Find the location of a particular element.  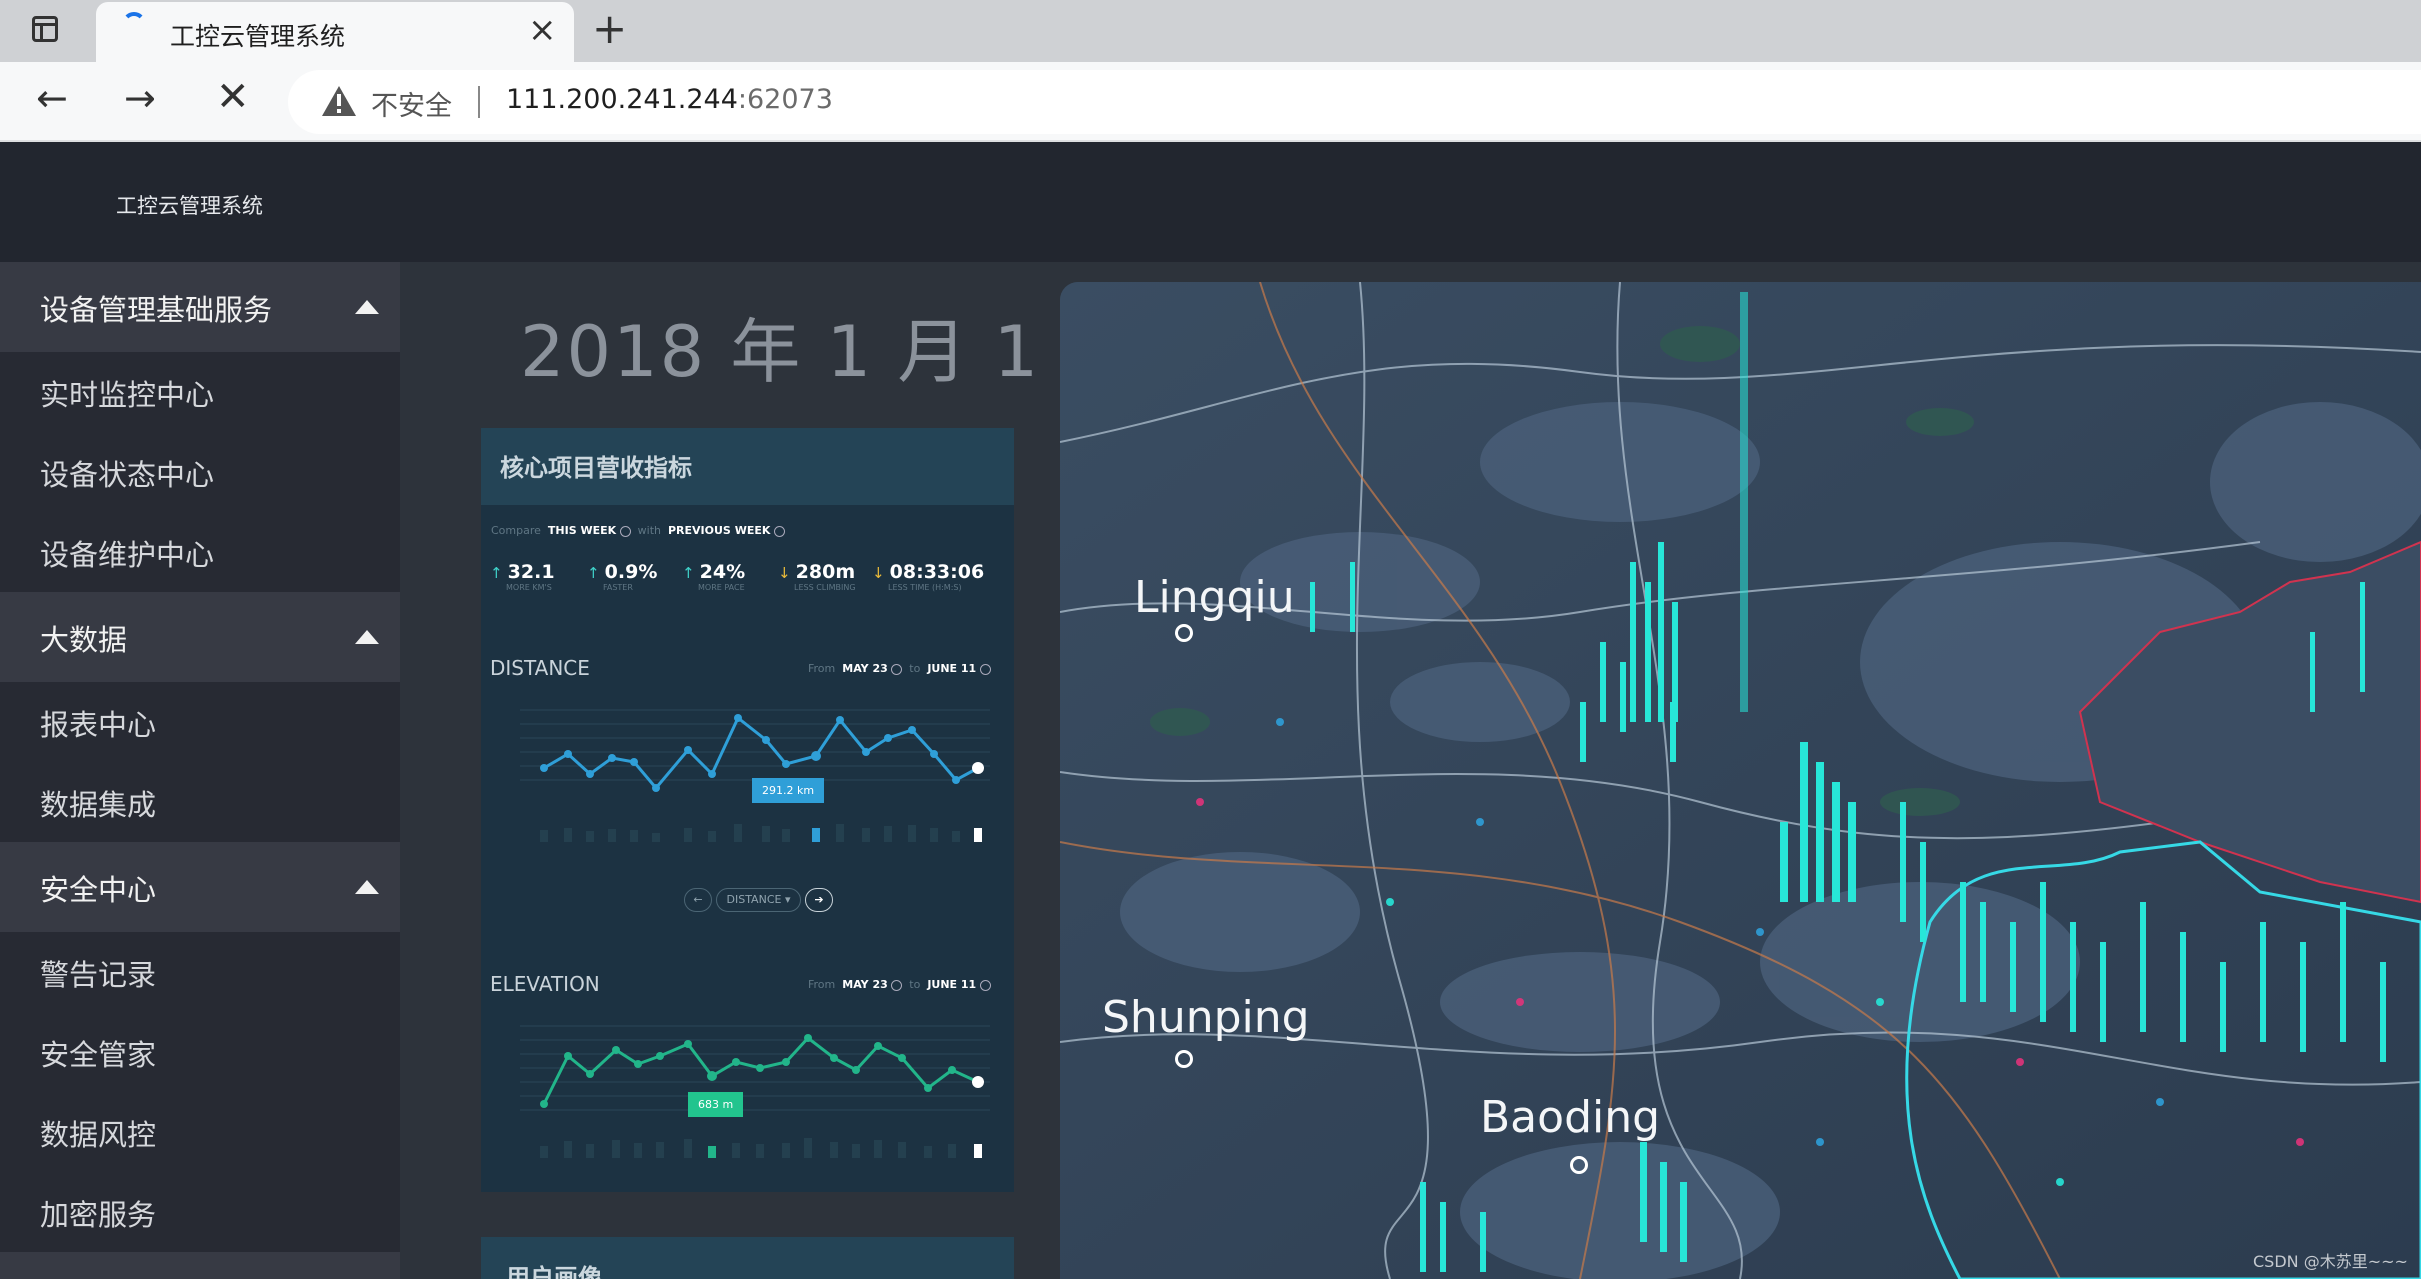

sidebar-group-partial is located at coordinates (200, 1265).